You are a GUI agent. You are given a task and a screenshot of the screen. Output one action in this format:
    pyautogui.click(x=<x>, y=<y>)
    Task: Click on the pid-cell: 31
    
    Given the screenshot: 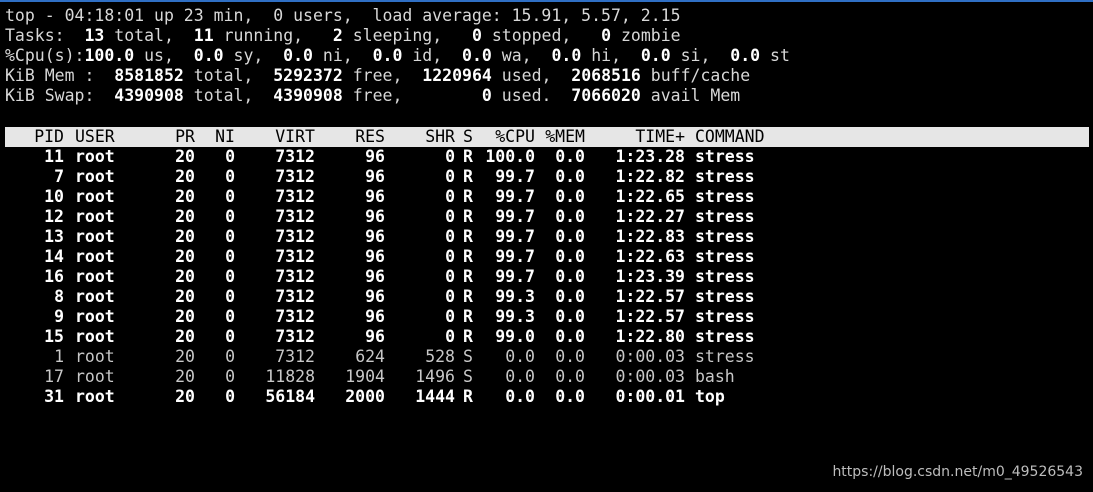 What is the action you would take?
    pyautogui.click(x=54, y=396)
    